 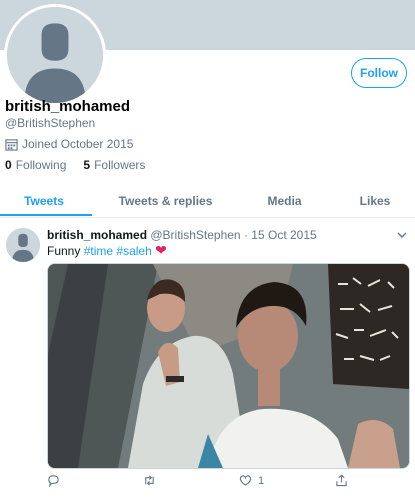 I want to click on profile-display-name: british_mohamed, so click(x=68, y=106).